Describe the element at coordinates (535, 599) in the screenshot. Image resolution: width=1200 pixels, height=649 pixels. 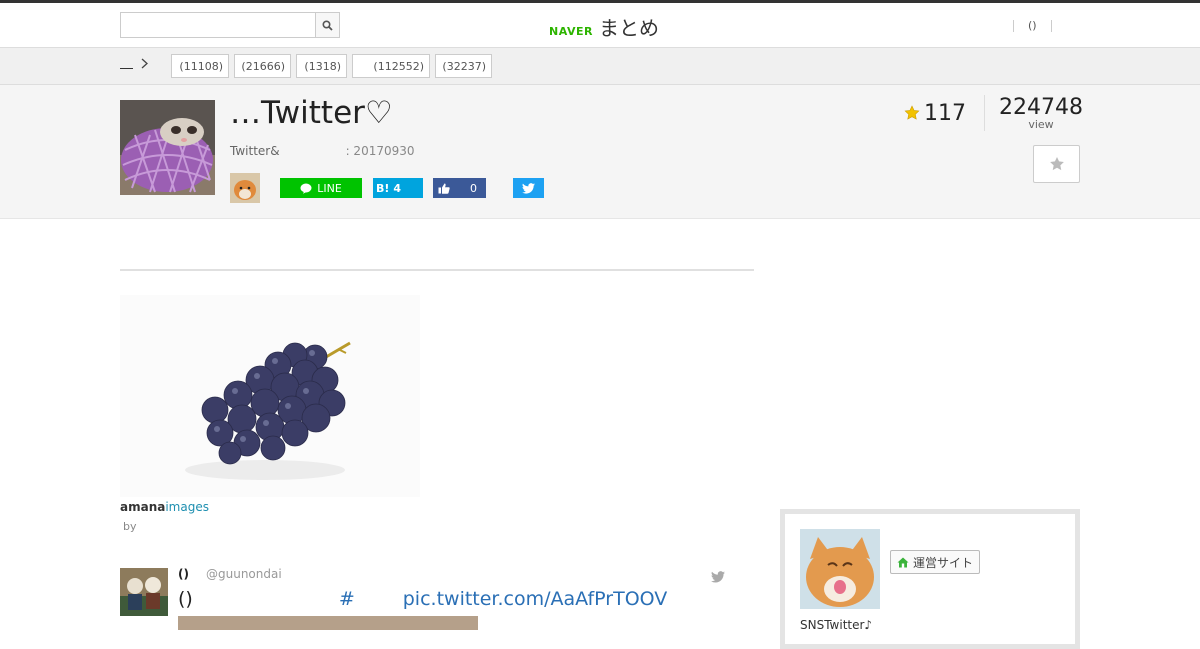
I see `tweet-pic-link: pic.twitter.com/AaAfPrTOOV` at that location.